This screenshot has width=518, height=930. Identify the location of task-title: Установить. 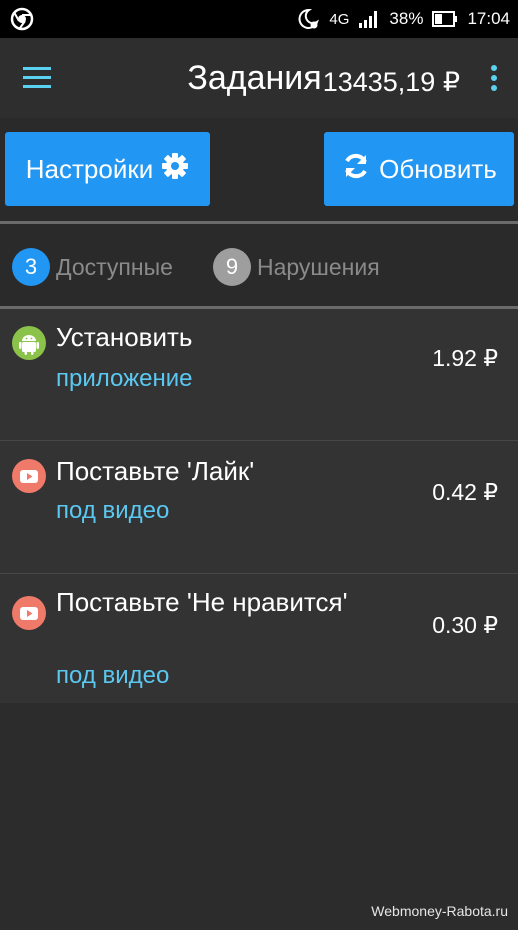
(124, 337).